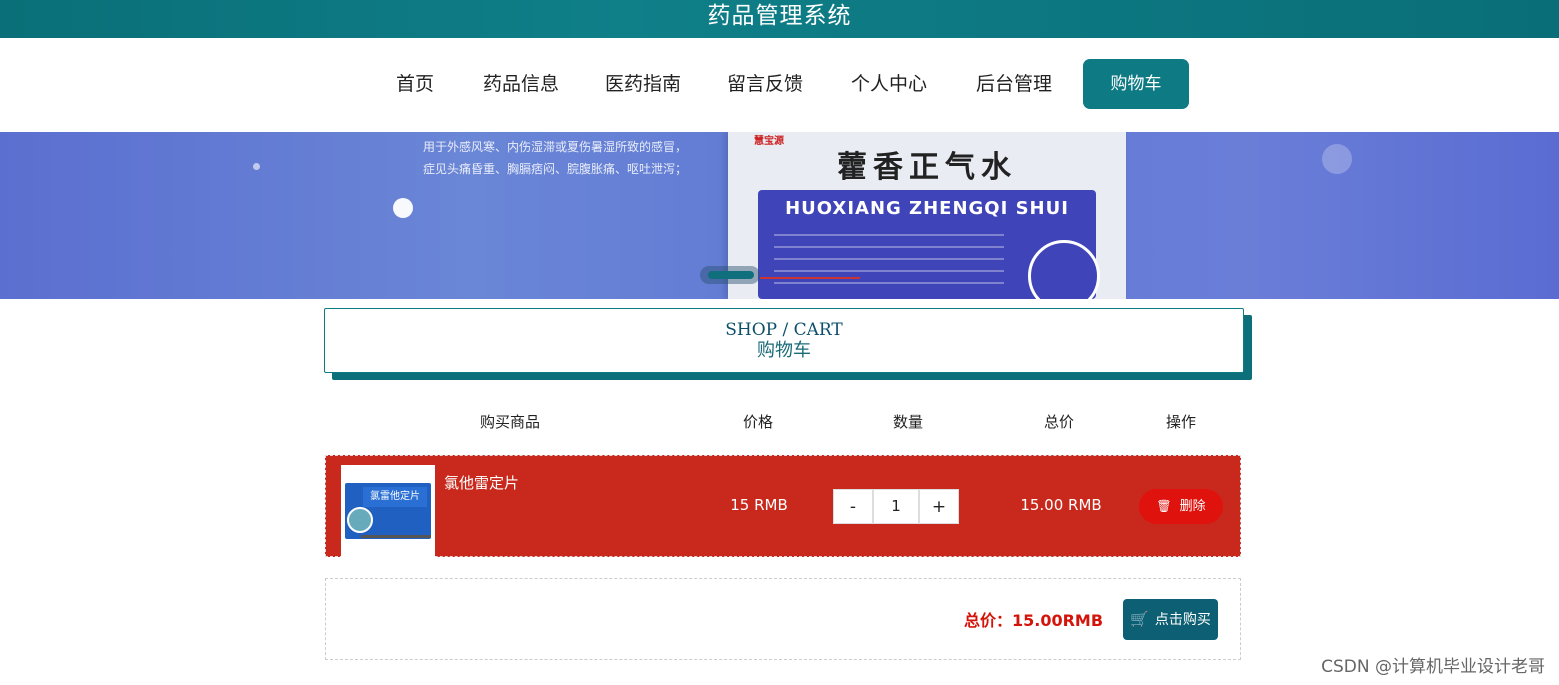  I want to click on package-label: 氯雷他定片, so click(395, 497).